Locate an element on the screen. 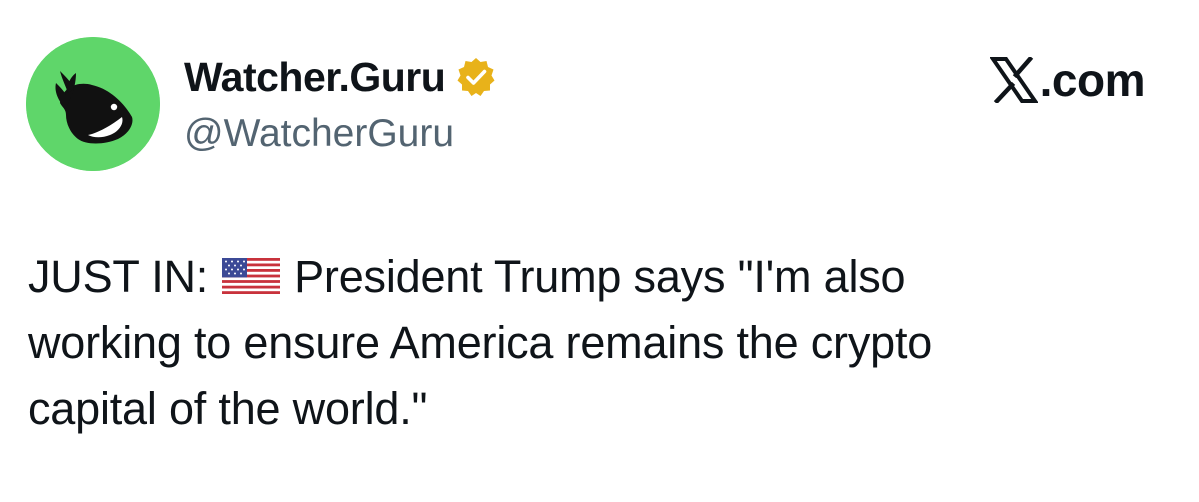 This screenshot has width=1199, height=502. brand-watermark: .com is located at coordinates (1067, 80).